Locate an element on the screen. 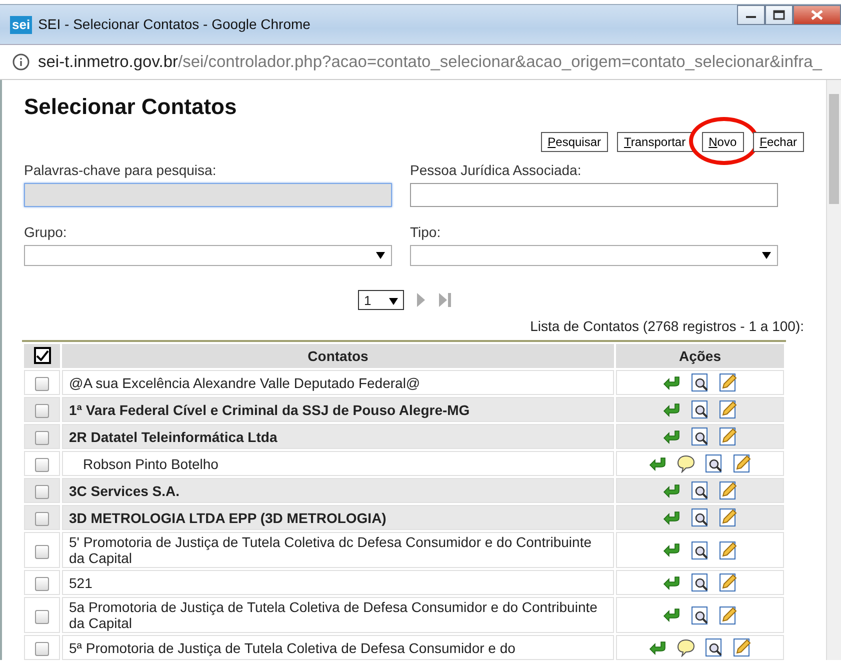 The image size is (841, 661). contact-name: 5ª Promotoria de Justiça de Tutela Coletiva de Defesa Consumidor e do is located at coordinates (338, 647).